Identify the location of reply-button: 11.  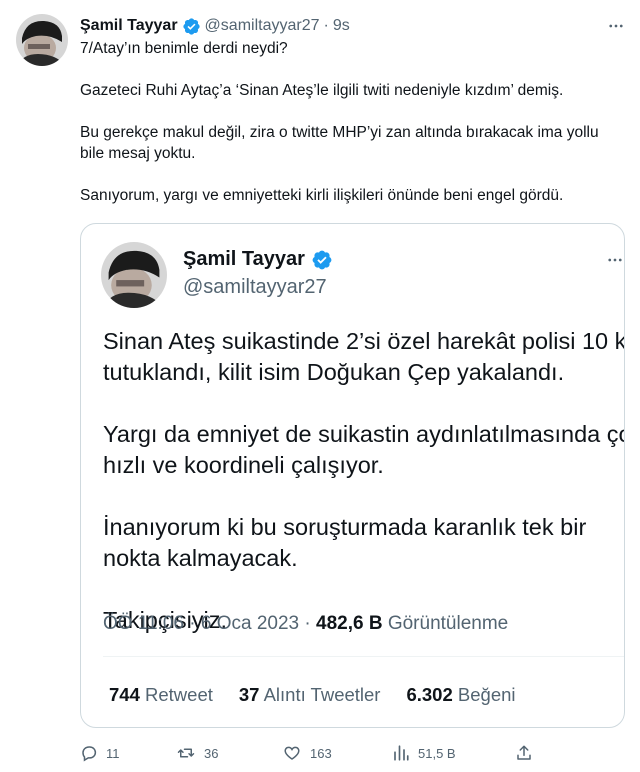
(100, 753).